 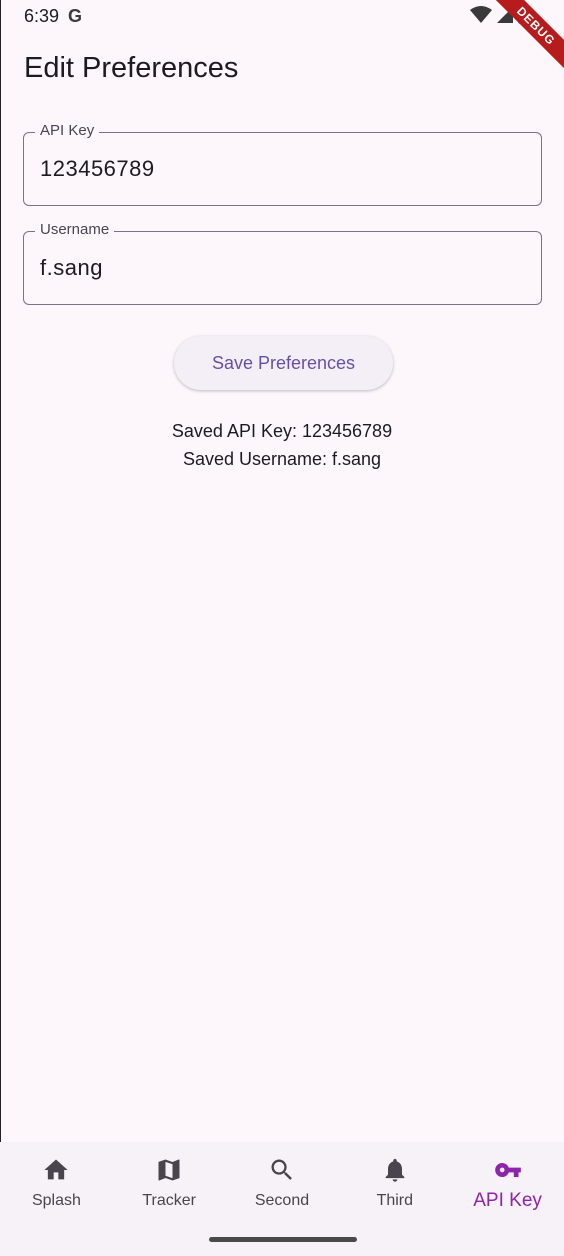 What do you see at coordinates (280, 268) in the screenshot?
I see `username-input` at bounding box center [280, 268].